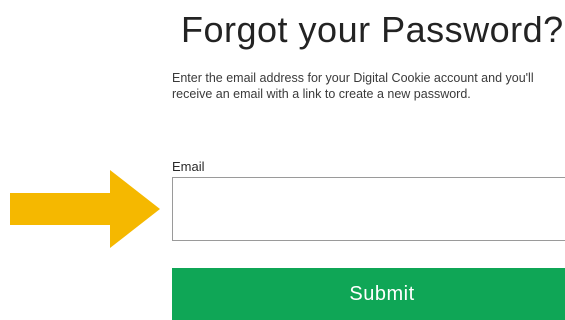 This screenshot has height=320, width=565. Describe the element at coordinates (85, 209) in the screenshot. I see `arrow-right-icon` at that location.